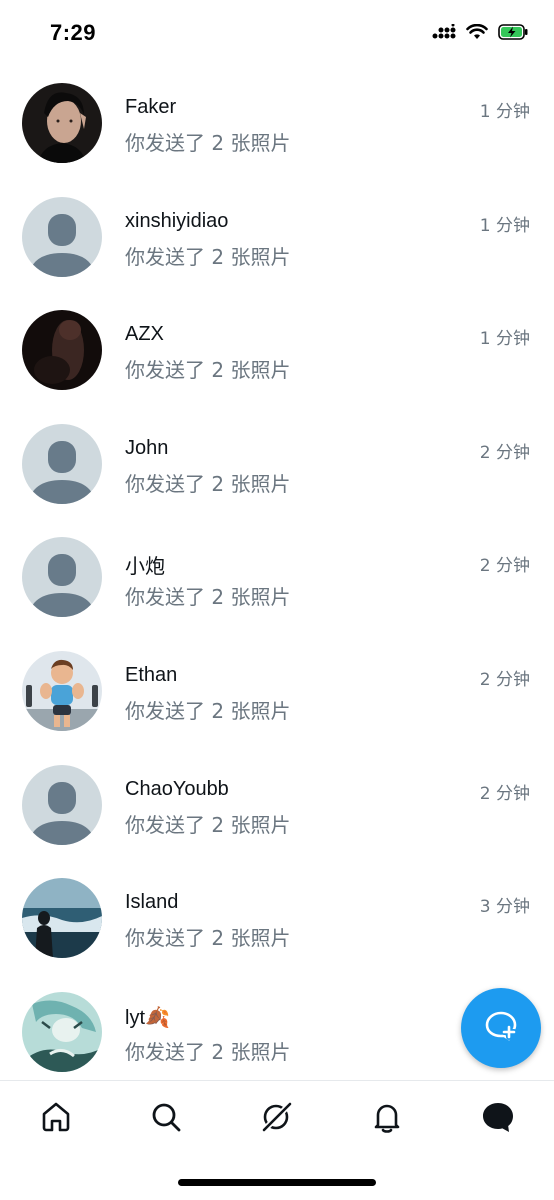  I want to click on battery-charging-icon, so click(513, 34).